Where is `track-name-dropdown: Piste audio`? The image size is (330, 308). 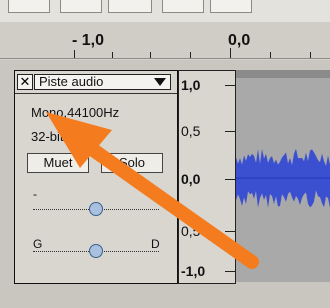 track-name-dropdown: Piste audio is located at coordinates (102, 82).